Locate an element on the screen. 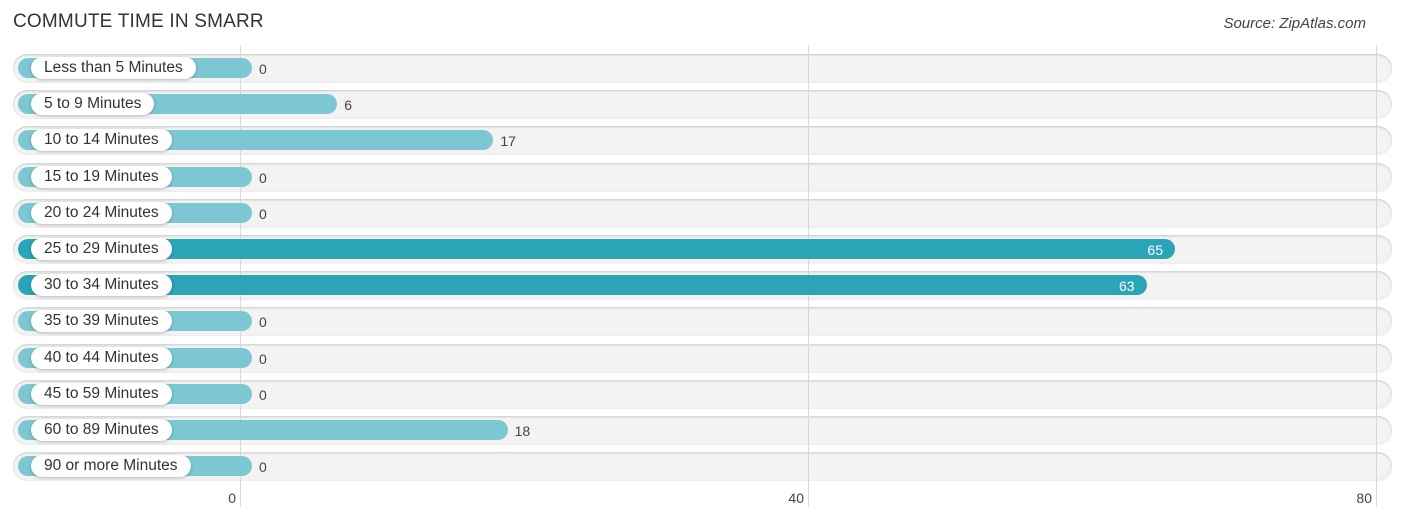  category-label: 5 to 9 Minutes is located at coordinates (93, 104).